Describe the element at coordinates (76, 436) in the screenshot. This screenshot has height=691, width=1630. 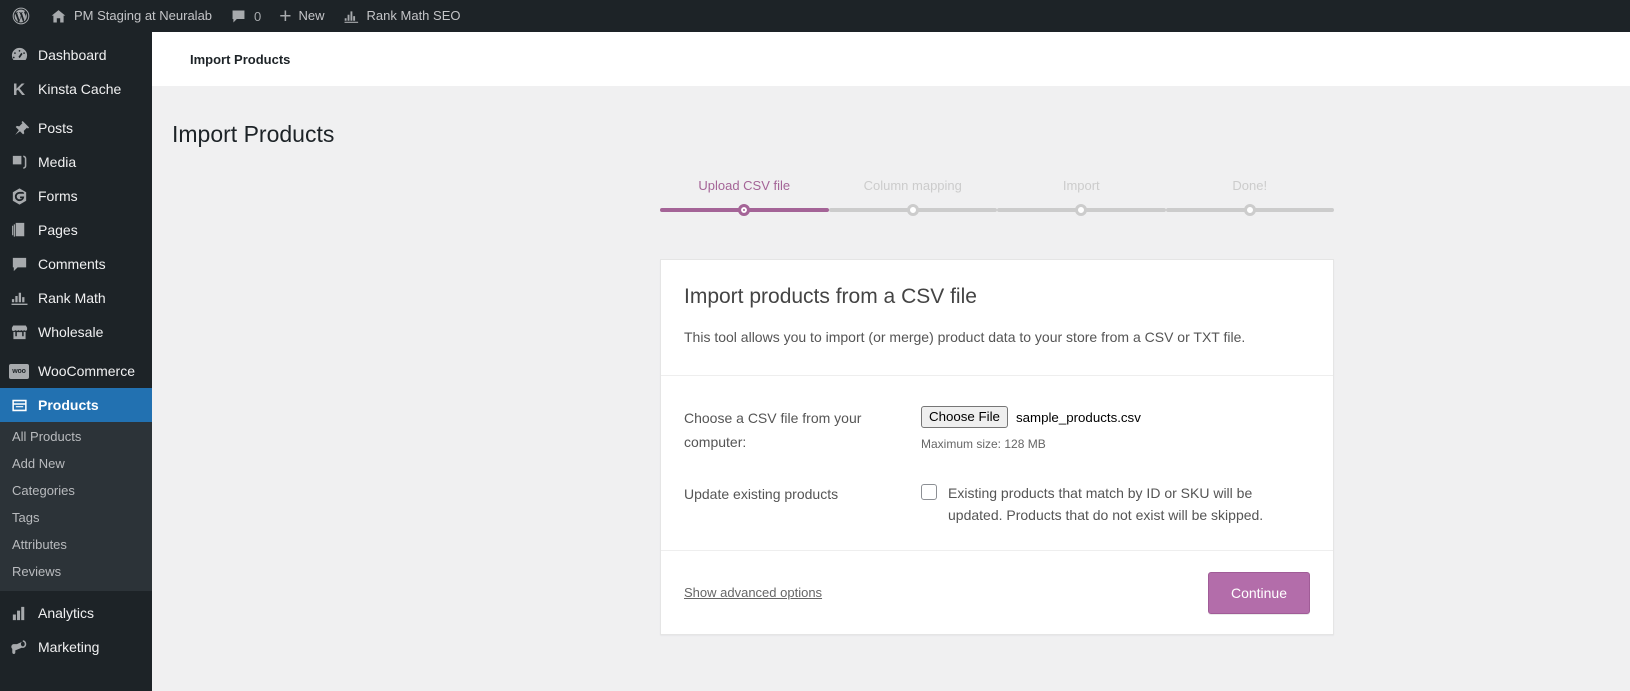
I see `sidebar-item-all-products: All Products` at that location.